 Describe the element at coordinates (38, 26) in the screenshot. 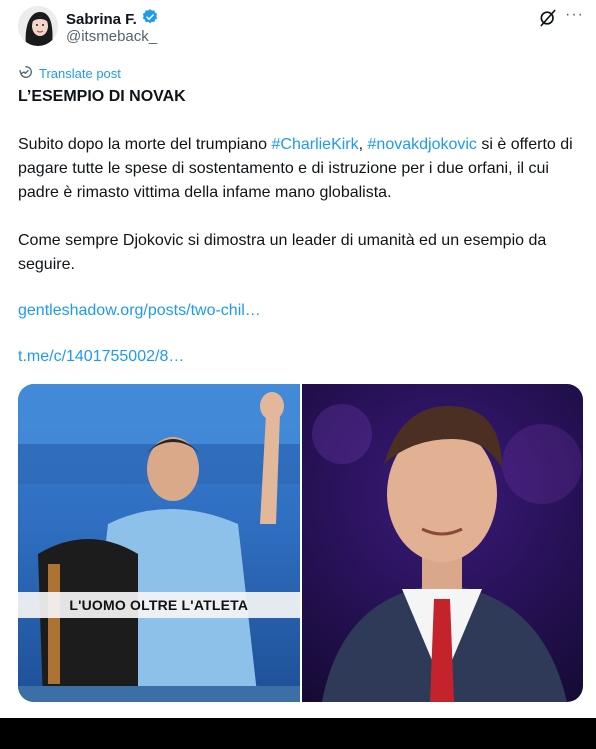

I see `avatar` at that location.